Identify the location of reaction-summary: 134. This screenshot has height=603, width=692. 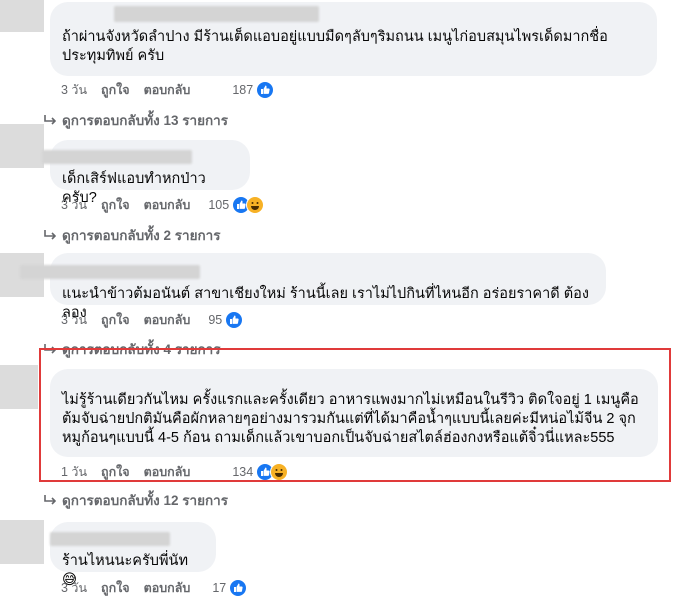
(260, 472).